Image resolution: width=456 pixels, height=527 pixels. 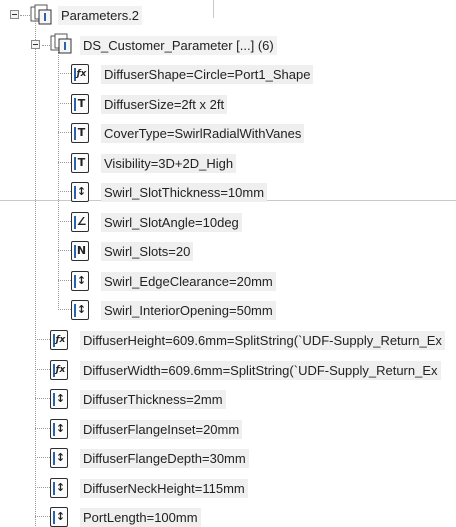 What do you see at coordinates (14, 14) in the screenshot?
I see `collapse-toggle-root` at bounding box center [14, 14].